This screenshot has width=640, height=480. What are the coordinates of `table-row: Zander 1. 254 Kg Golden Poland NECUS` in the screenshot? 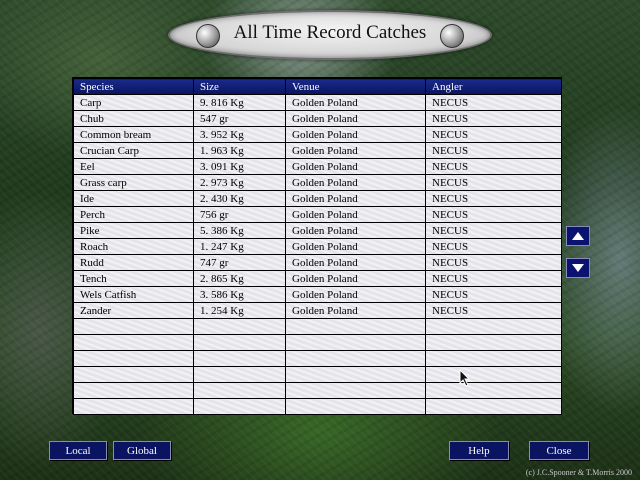 It's located at (317, 310).